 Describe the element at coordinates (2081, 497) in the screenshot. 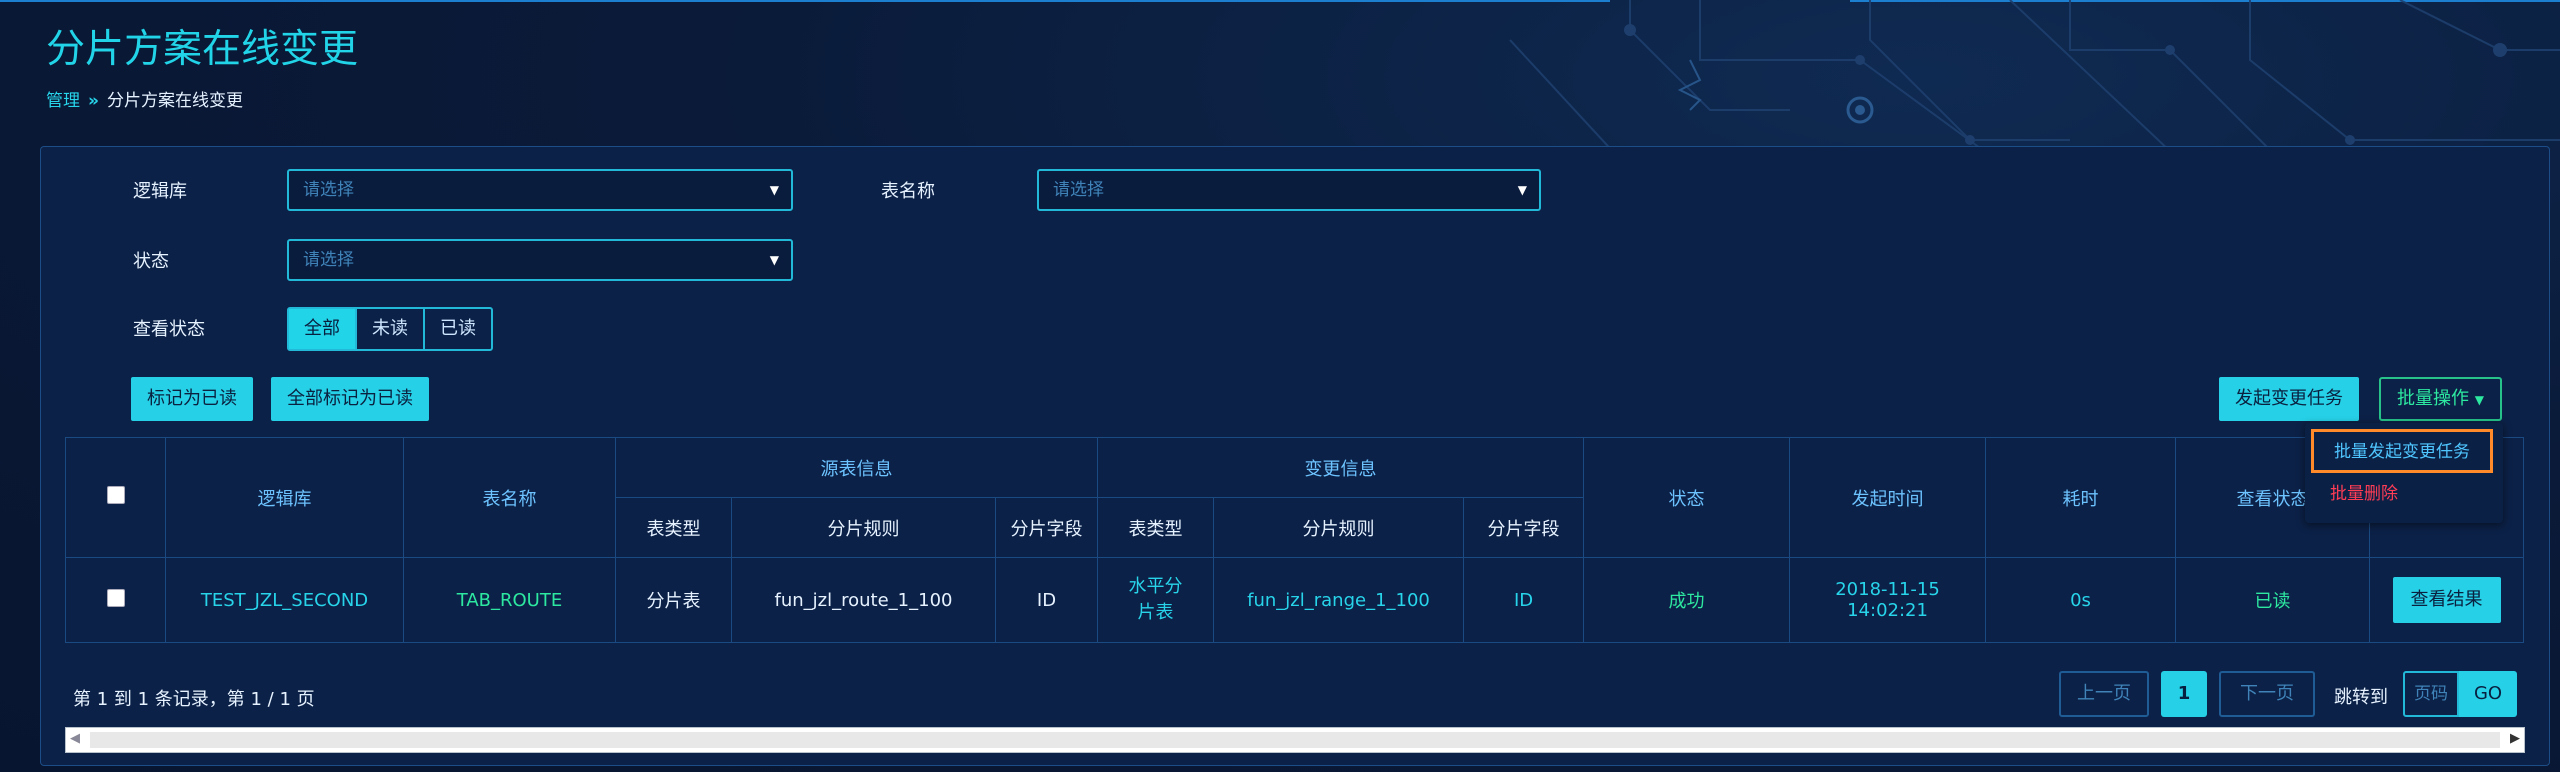

I see `header-duration: 耗时` at that location.